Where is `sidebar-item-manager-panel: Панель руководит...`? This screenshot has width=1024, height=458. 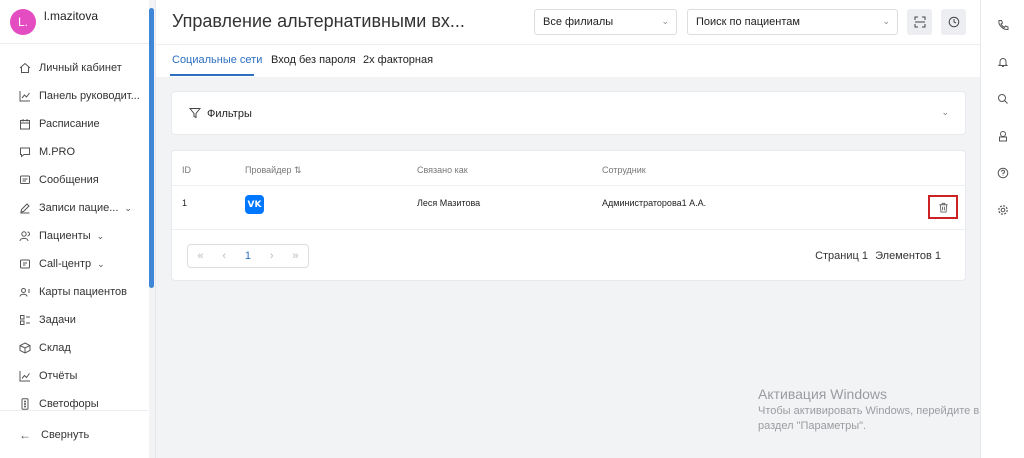 sidebar-item-manager-panel: Панель руководит... is located at coordinates (77, 96).